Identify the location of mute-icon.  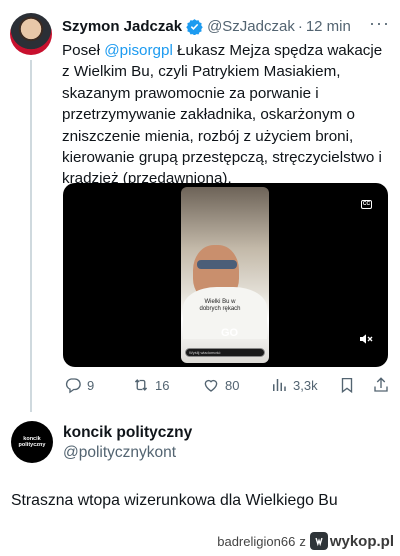
(366, 341).